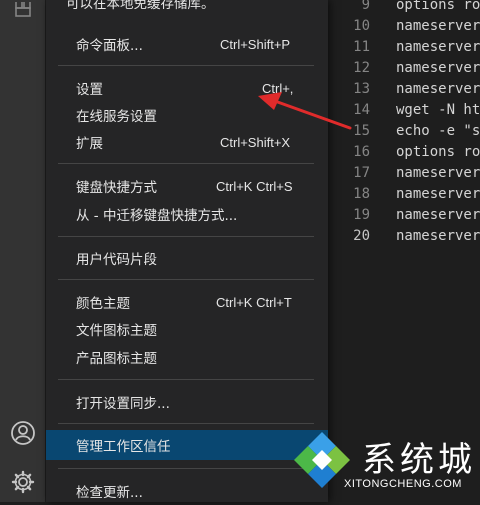 The image size is (480, 505). Describe the element at coordinates (419, 460) in the screenshot. I see `watermark-name: 系统城` at that location.